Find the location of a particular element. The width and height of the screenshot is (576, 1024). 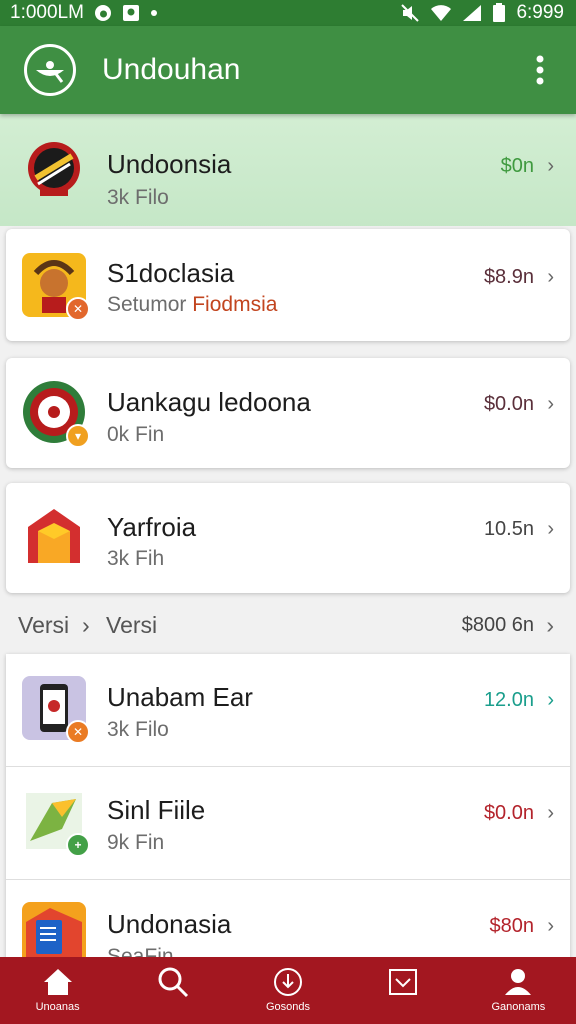

item-title: Unabam Ear is located at coordinates (180, 697).